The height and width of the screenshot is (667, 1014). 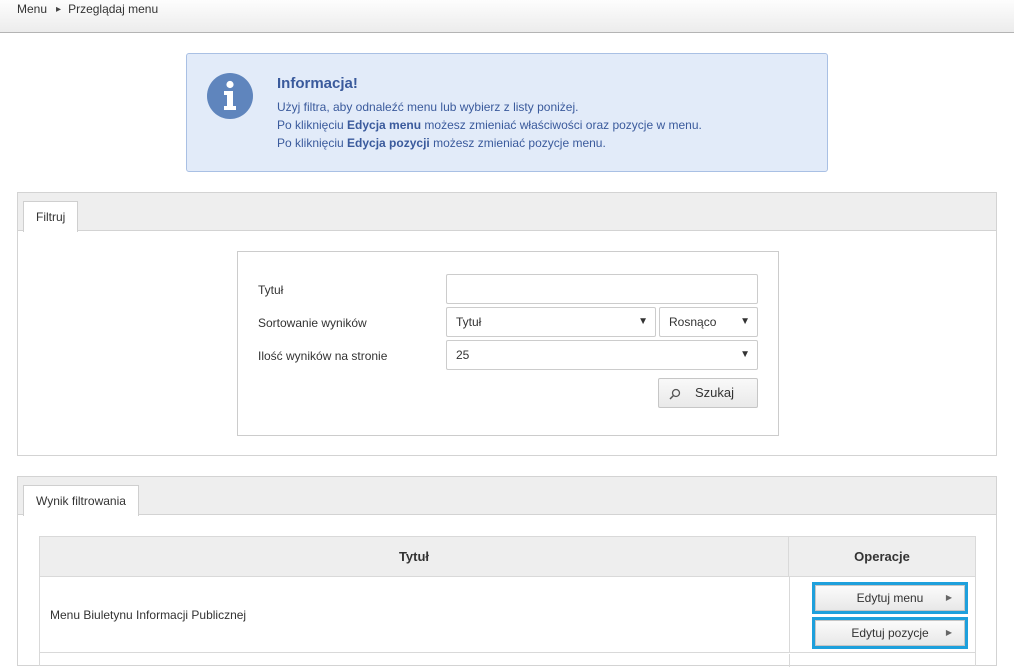 I want to click on search-button: Szukaj, so click(x=708, y=393).